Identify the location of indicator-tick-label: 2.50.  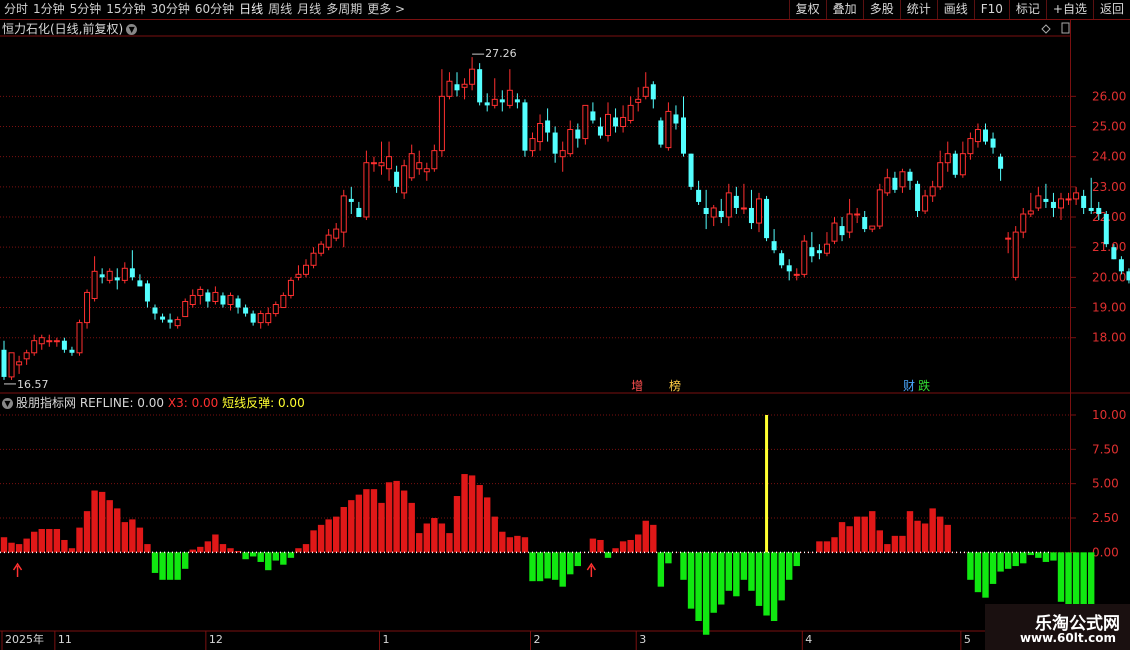
(1105, 518).